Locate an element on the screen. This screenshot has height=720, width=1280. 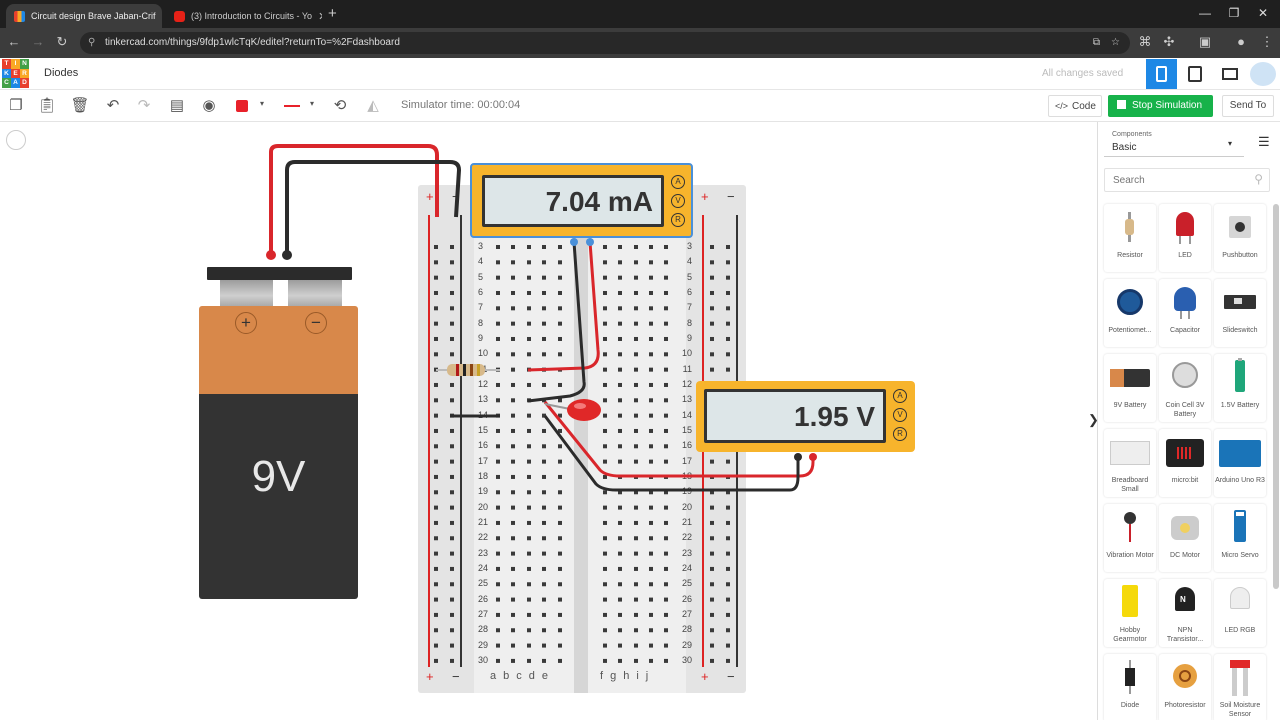
sidepanel-icon: ▣ is located at coordinates (1205, 42).